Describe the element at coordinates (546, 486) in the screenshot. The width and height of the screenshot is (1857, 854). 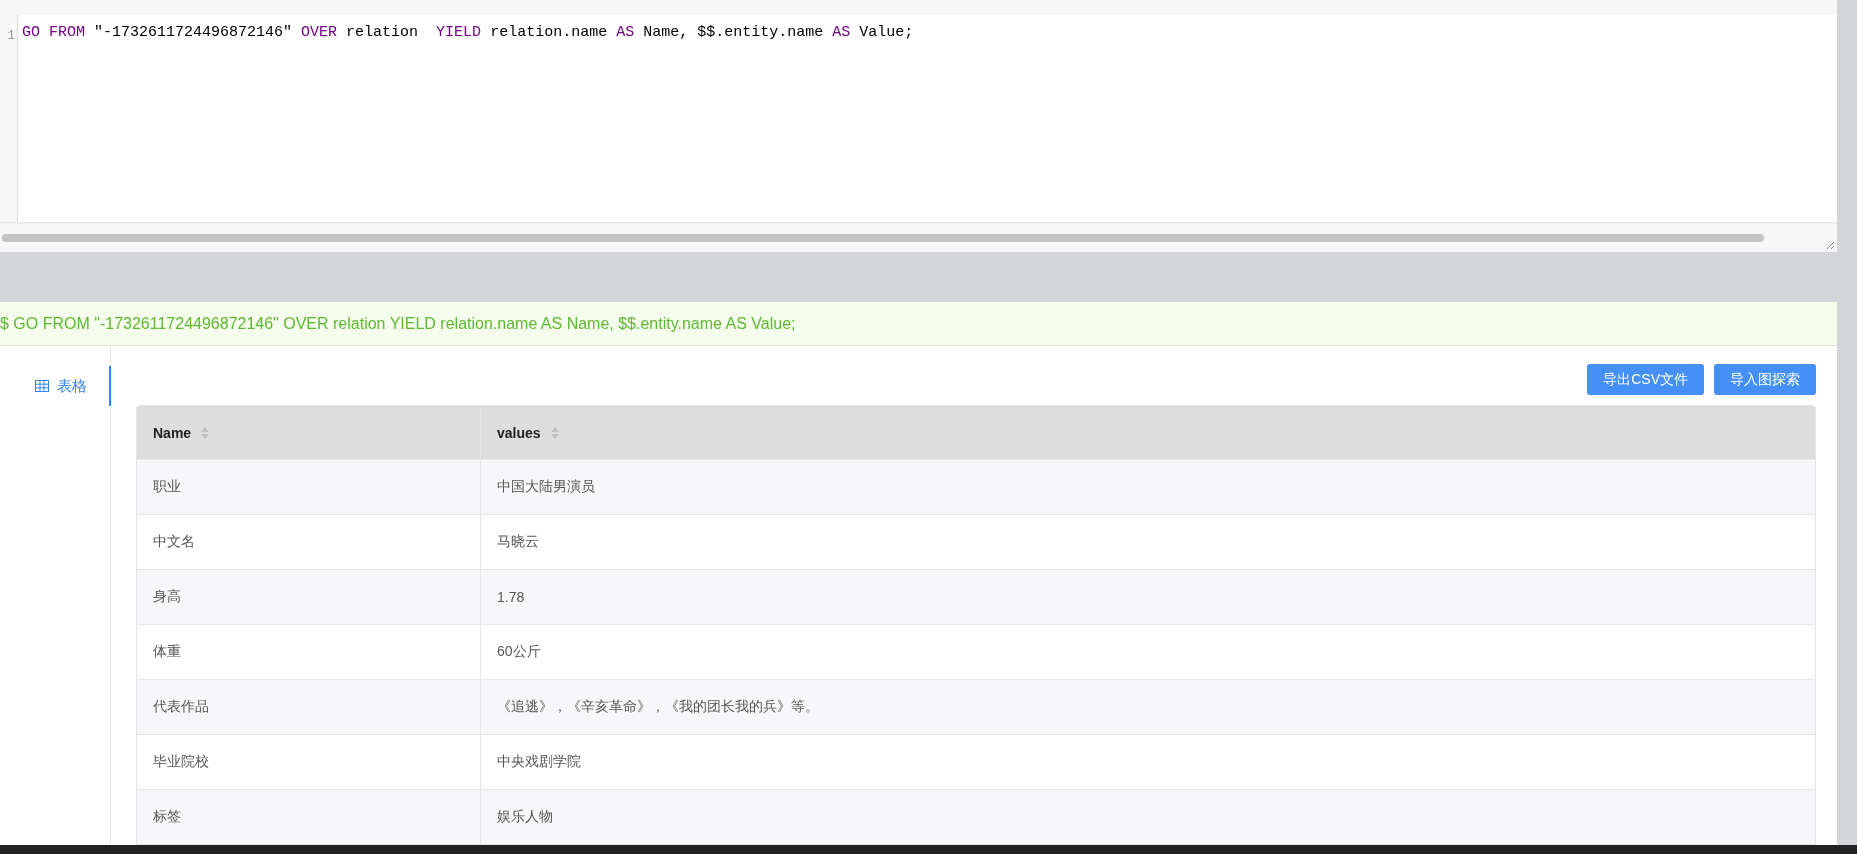
I see `table-cell-text: 中国大陆男演员` at that location.